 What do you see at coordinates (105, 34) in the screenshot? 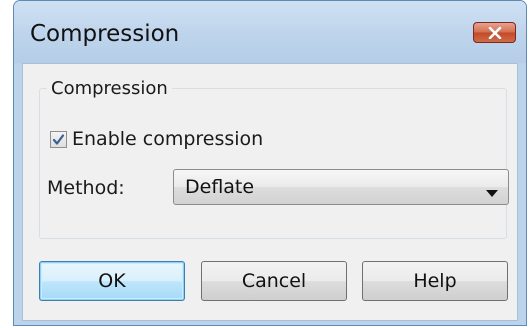
I see `dialog-title: Compression` at bounding box center [105, 34].